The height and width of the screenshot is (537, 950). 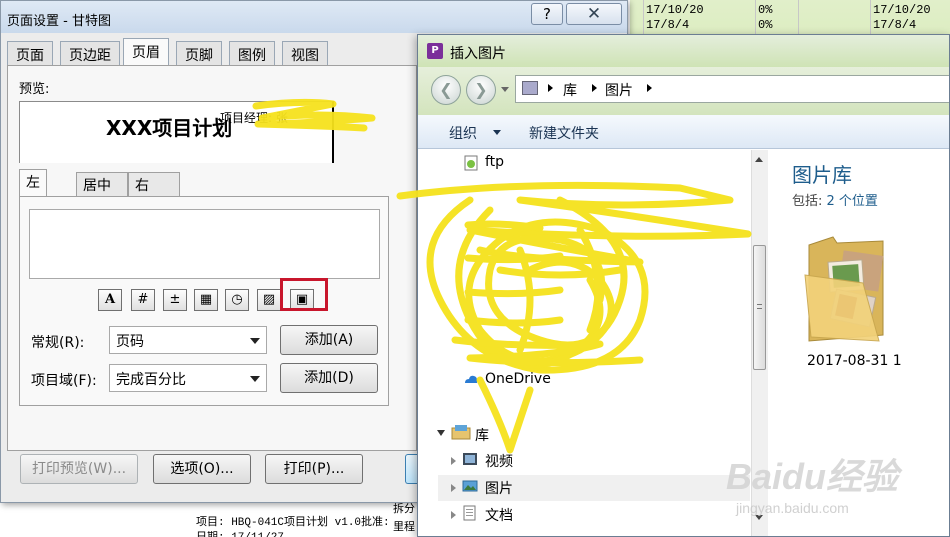 I want to click on nav-item-library: 库, so click(x=482, y=435).